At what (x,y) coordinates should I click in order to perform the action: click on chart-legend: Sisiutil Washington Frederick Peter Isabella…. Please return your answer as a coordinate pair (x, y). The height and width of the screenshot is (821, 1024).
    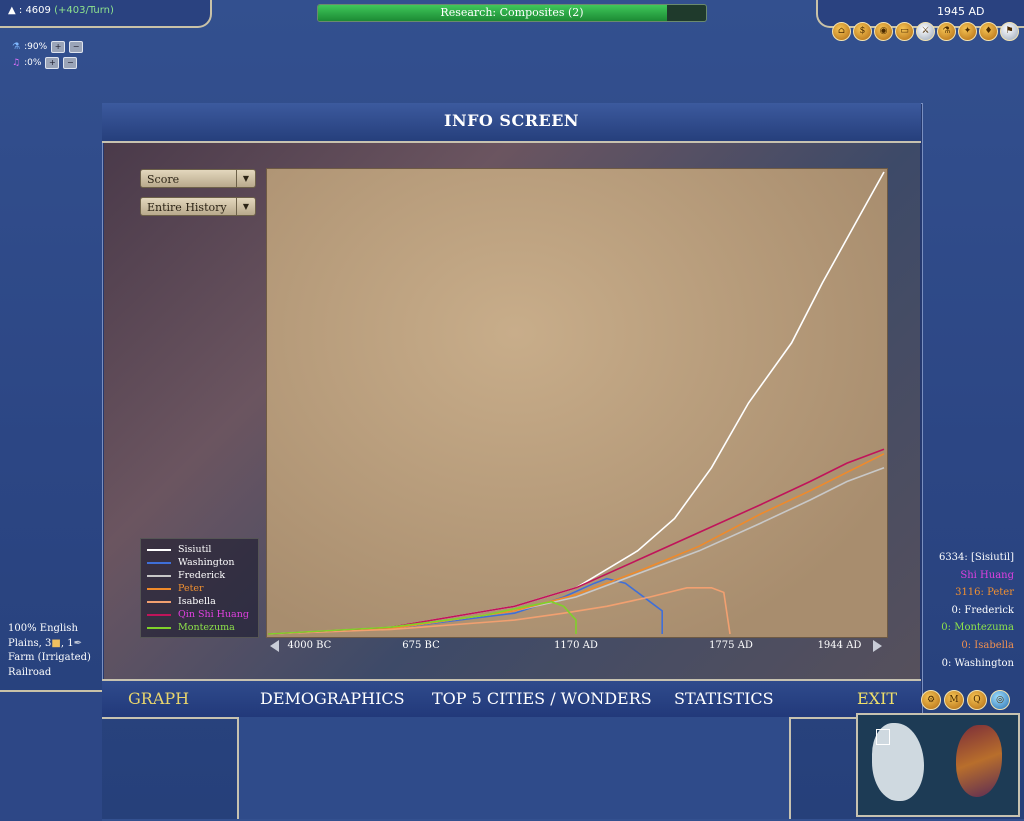
    Looking at the image, I should click on (199, 588).